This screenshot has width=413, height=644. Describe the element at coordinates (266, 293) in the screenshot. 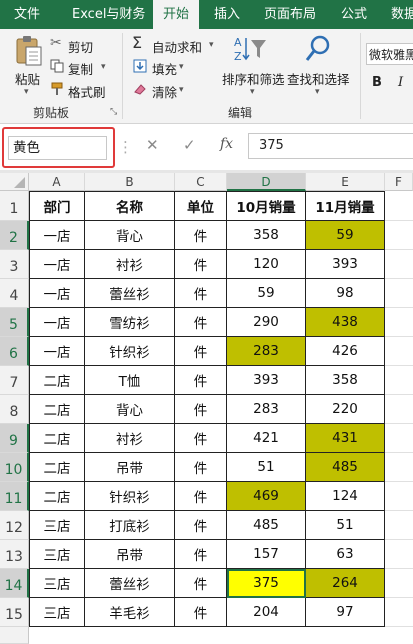

I see `cell-d4: 59` at that location.